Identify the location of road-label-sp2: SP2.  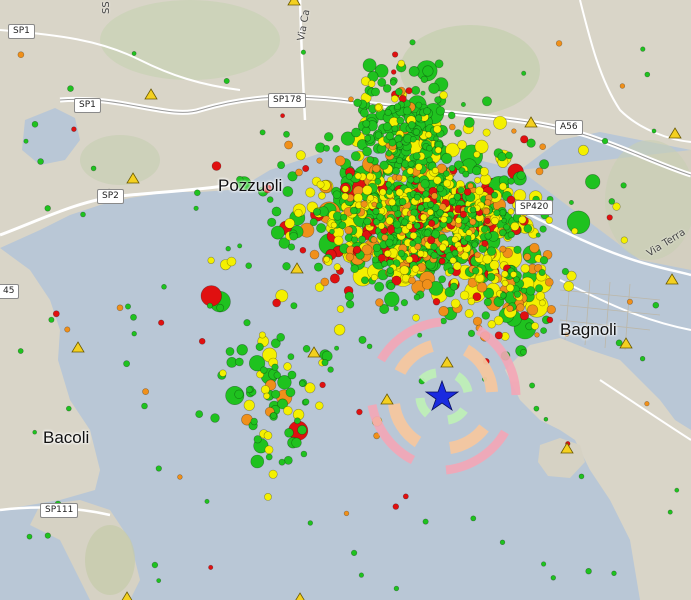
(110, 196).